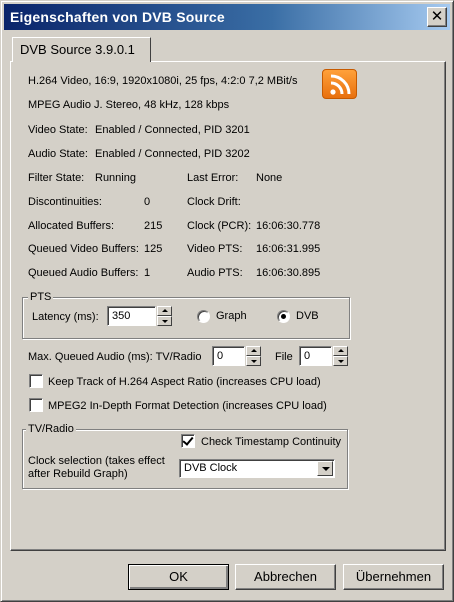  Describe the element at coordinates (393, 577) in the screenshot. I see `apply-button: Übernehmen` at that location.